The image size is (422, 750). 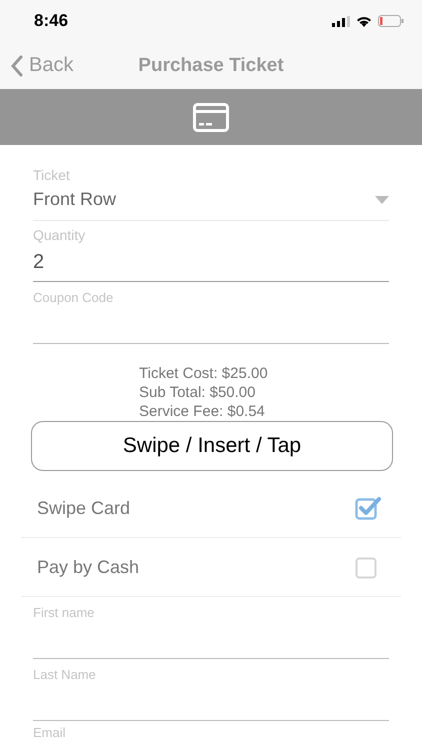 I want to click on option-label: Swipe Card, so click(x=83, y=508).